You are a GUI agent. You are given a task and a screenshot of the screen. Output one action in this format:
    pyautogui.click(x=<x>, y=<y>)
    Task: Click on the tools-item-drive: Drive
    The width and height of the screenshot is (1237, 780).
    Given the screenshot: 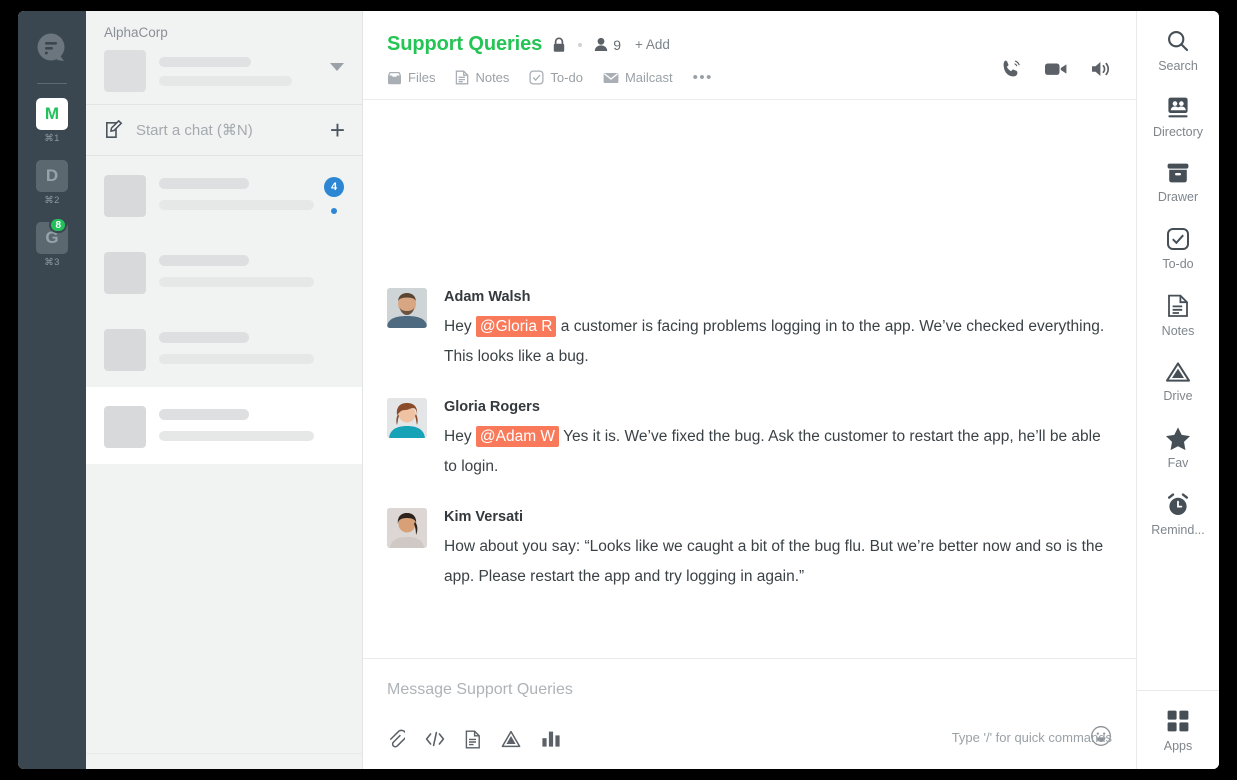 What is the action you would take?
    pyautogui.click(x=1178, y=382)
    